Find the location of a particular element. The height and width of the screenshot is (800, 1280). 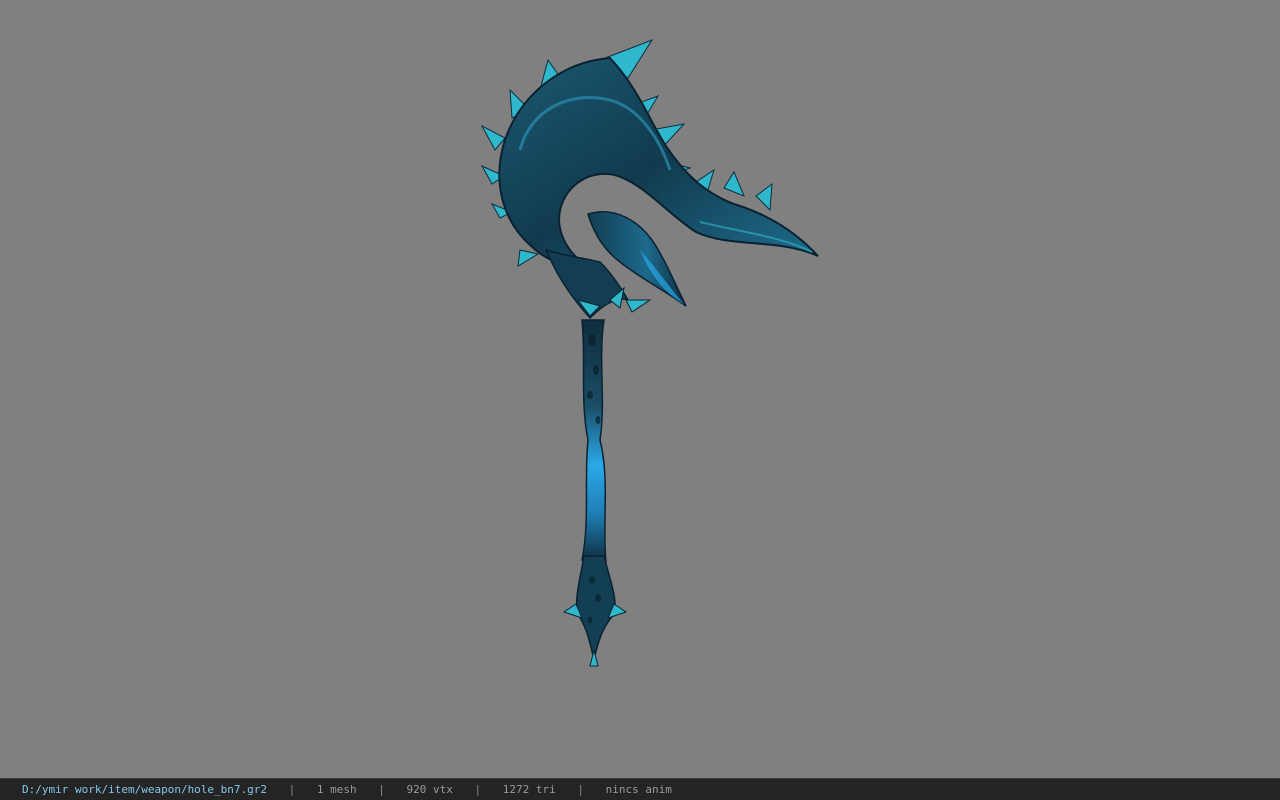

scythe-head is located at coordinates (658, 161).